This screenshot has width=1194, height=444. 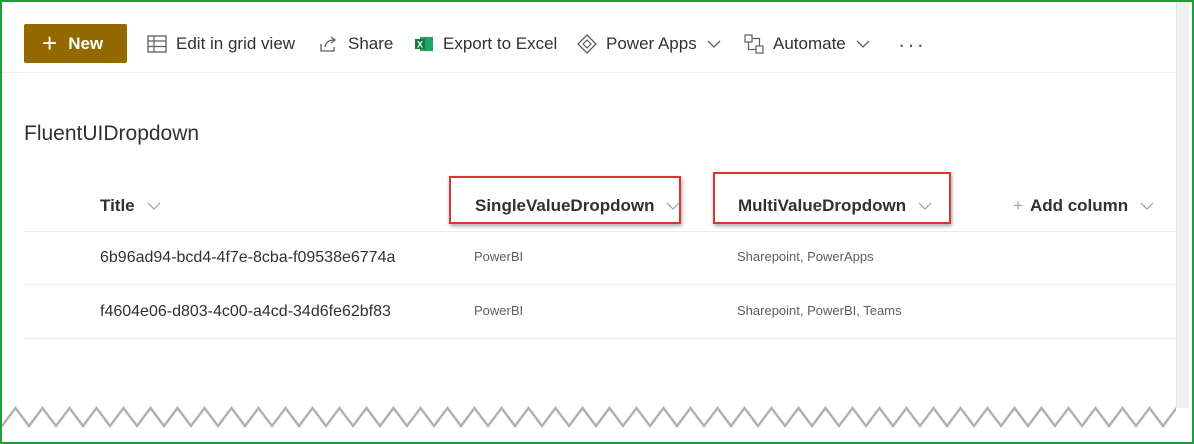 What do you see at coordinates (245, 312) in the screenshot?
I see `row-title-cell: f4604e06-d803-4c00-a4cd-34d6fe62bf83` at bounding box center [245, 312].